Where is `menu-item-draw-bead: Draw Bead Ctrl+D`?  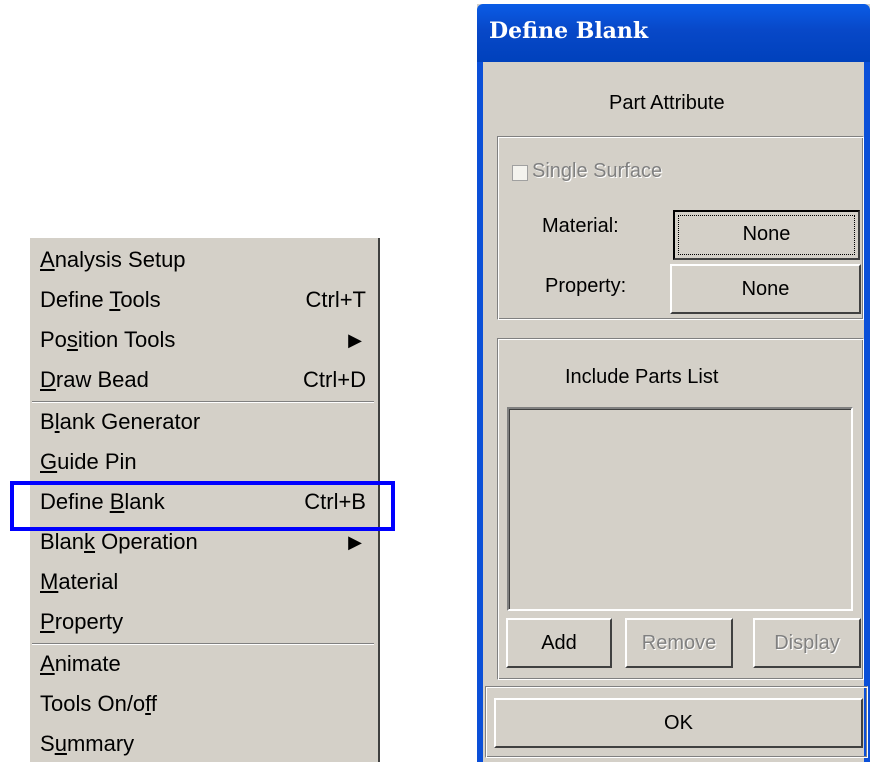 menu-item-draw-bead: Draw Bead Ctrl+D is located at coordinates (203, 380).